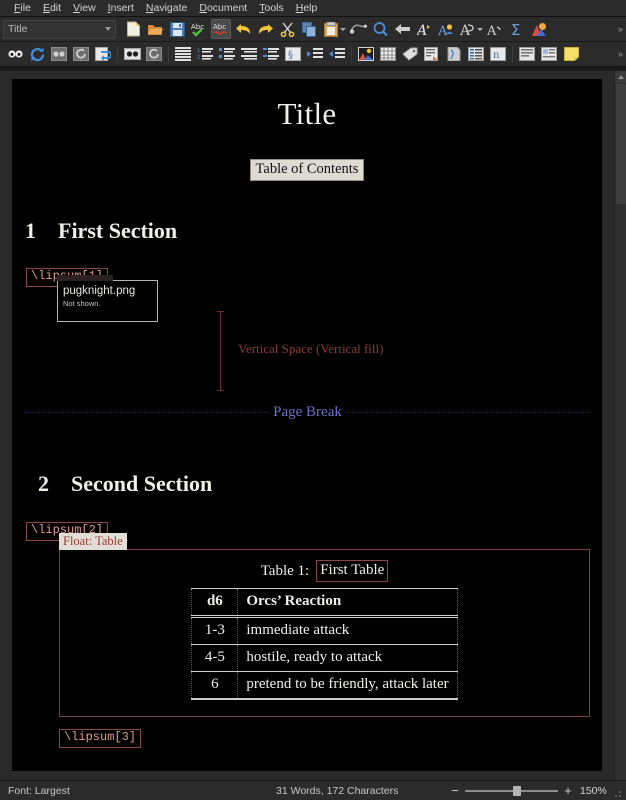  What do you see at coordinates (568, 790) in the screenshot?
I see `zoom-in-button: +` at bounding box center [568, 790].